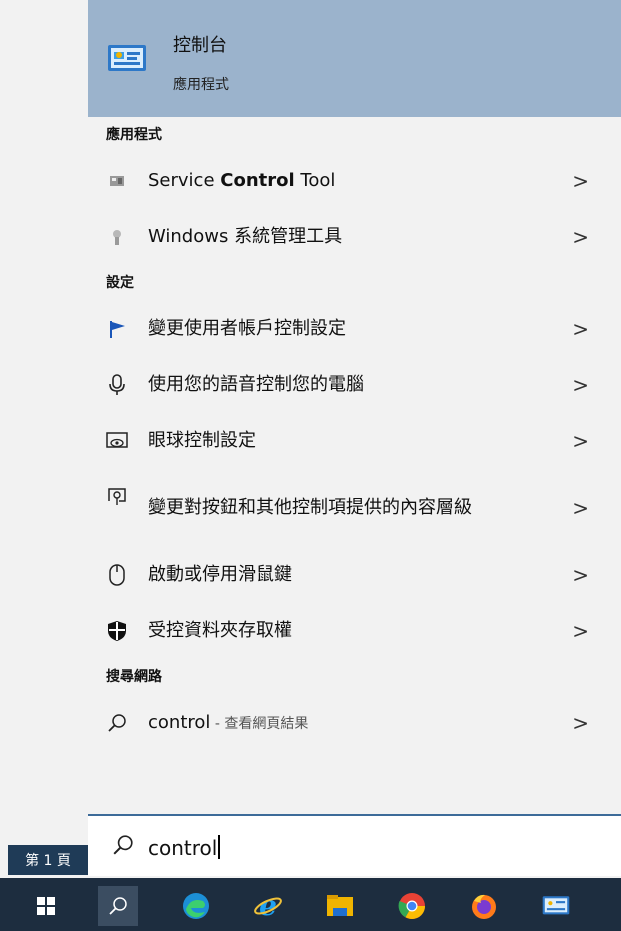 This screenshot has height=931, width=621. Describe the element at coordinates (310, 904) in the screenshot. I see `taskbar: e` at that location.